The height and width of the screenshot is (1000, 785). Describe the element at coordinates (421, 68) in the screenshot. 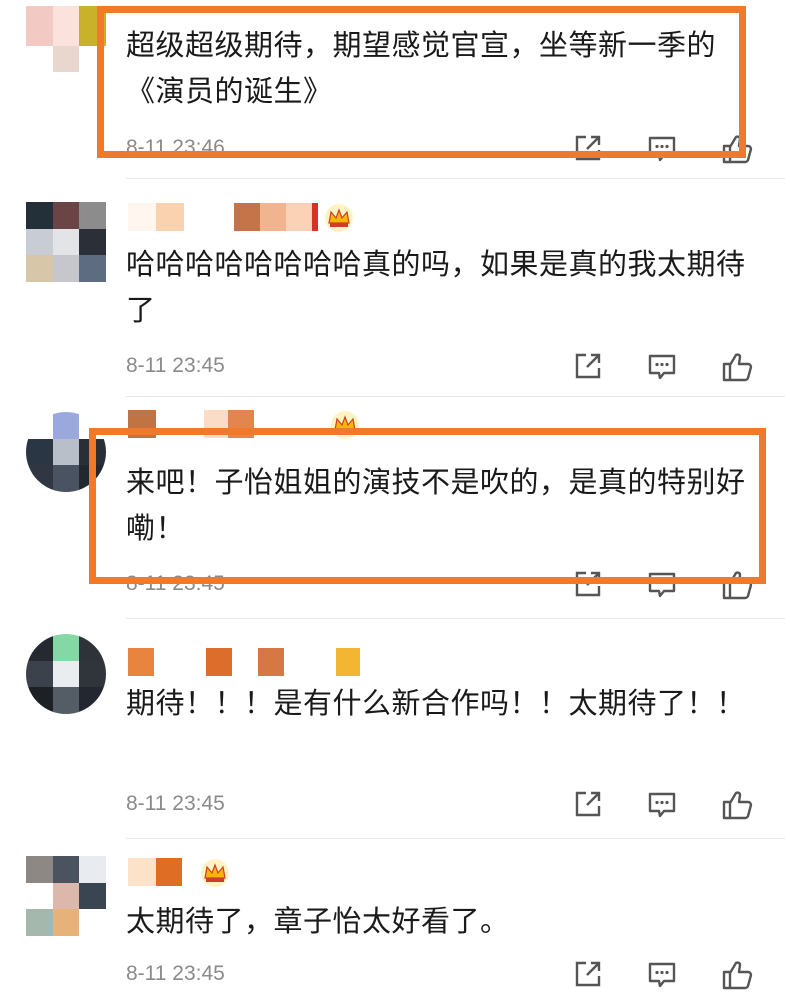

I see `comment-text: 超级超级期待，期望感觉官宣，坐等新一季的《演员的诞生》` at that location.